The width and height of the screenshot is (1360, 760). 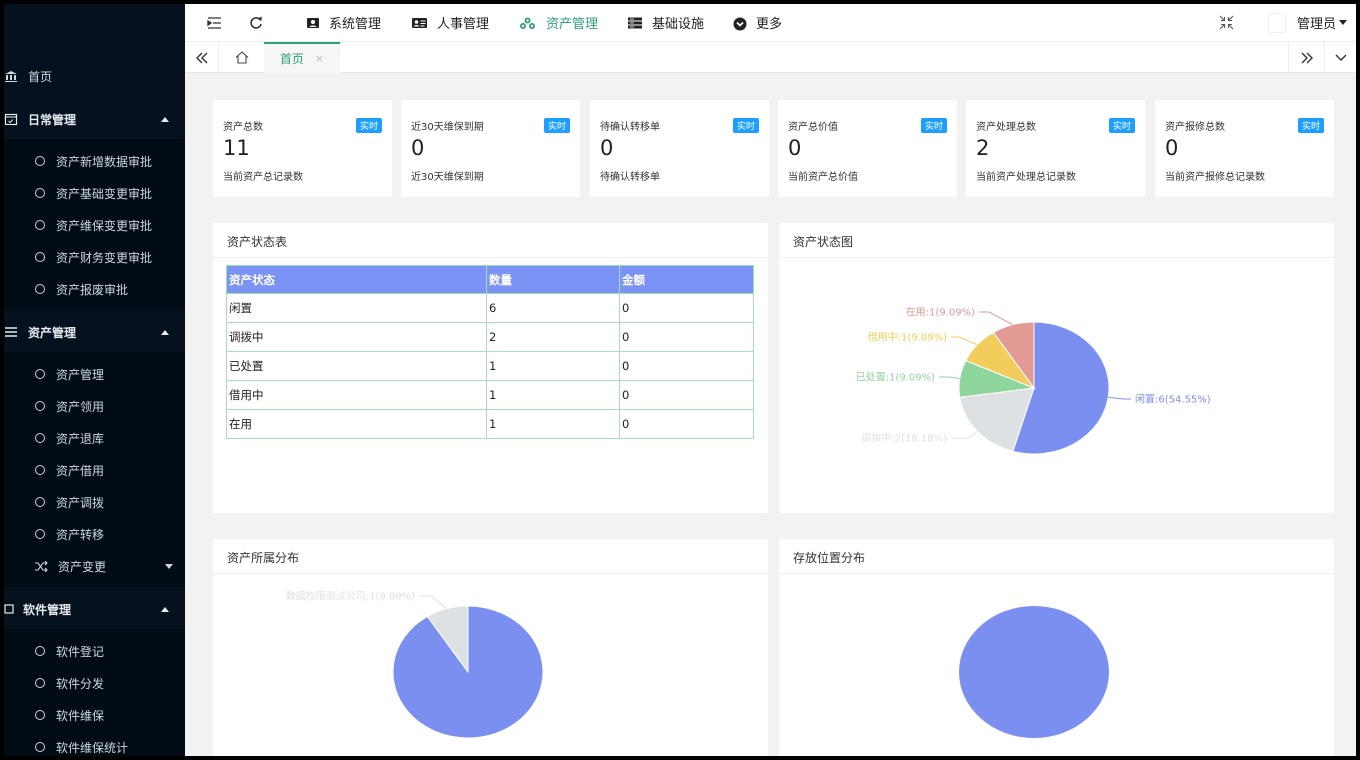 I want to click on sidebar-group-assets: 资产管理, so click(x=94, y=332).